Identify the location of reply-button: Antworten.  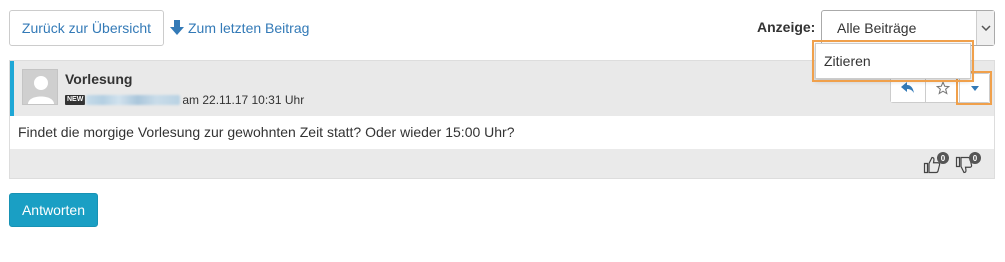
(53, 210).